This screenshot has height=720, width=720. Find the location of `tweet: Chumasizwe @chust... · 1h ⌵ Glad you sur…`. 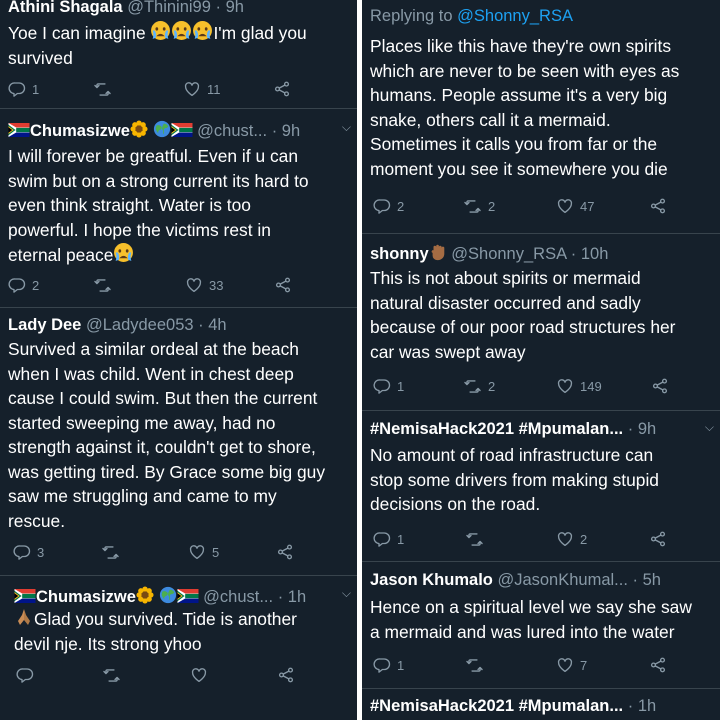

tweet: Chumasizwe @chust... · 1h ⌵ Glad you sur… is located at coordinates (178, 648).